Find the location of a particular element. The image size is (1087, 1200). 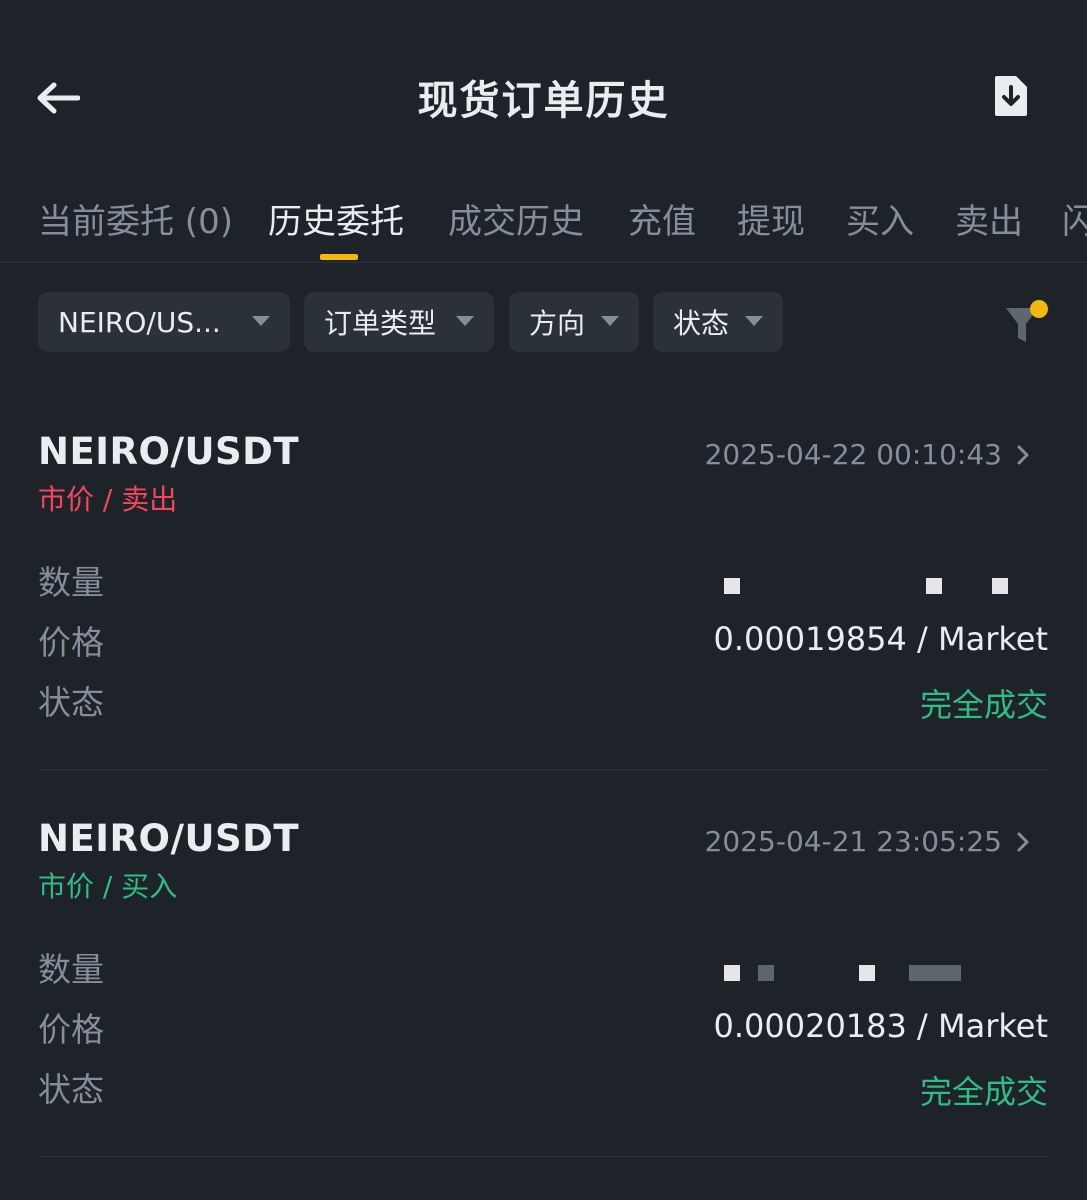

order-time-link: 2025-04-22 00:10:43 is located at coordinates (870, 454).